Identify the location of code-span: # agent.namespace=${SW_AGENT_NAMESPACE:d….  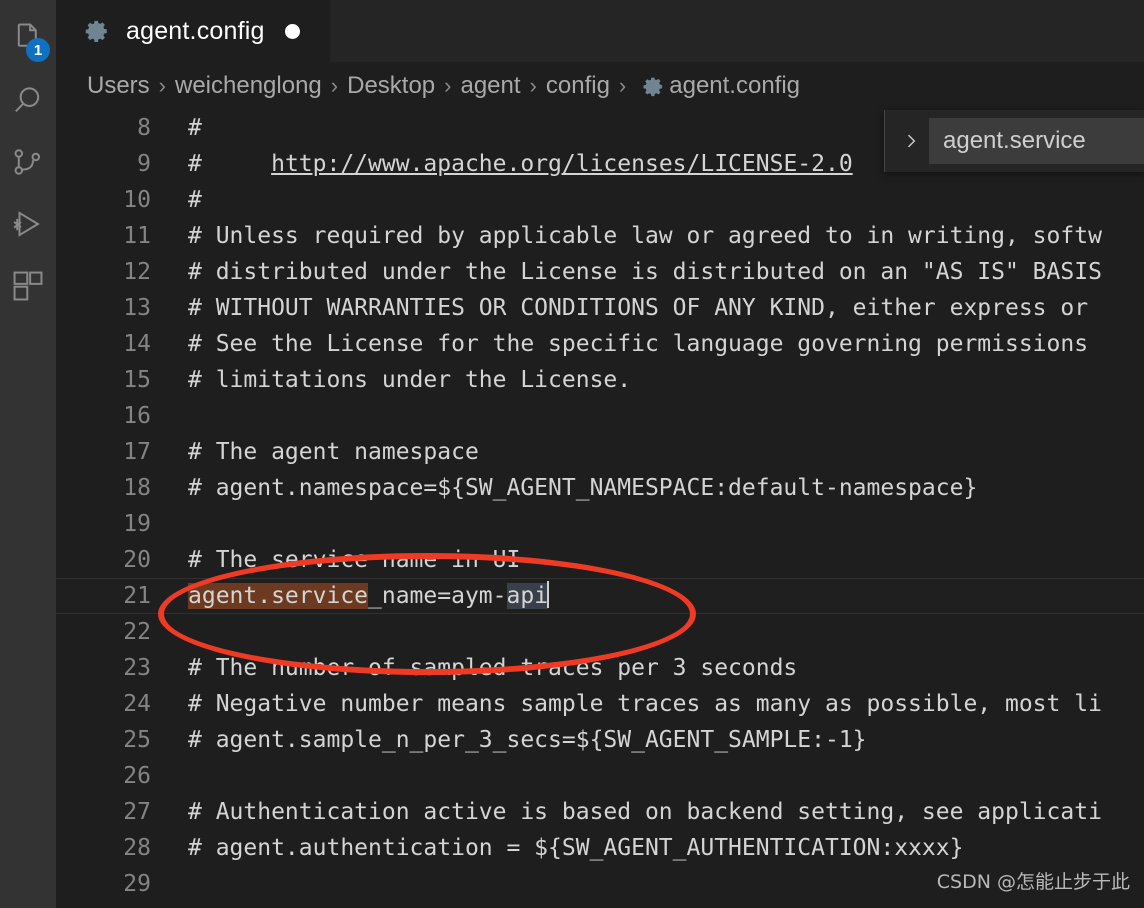
(583, 488).